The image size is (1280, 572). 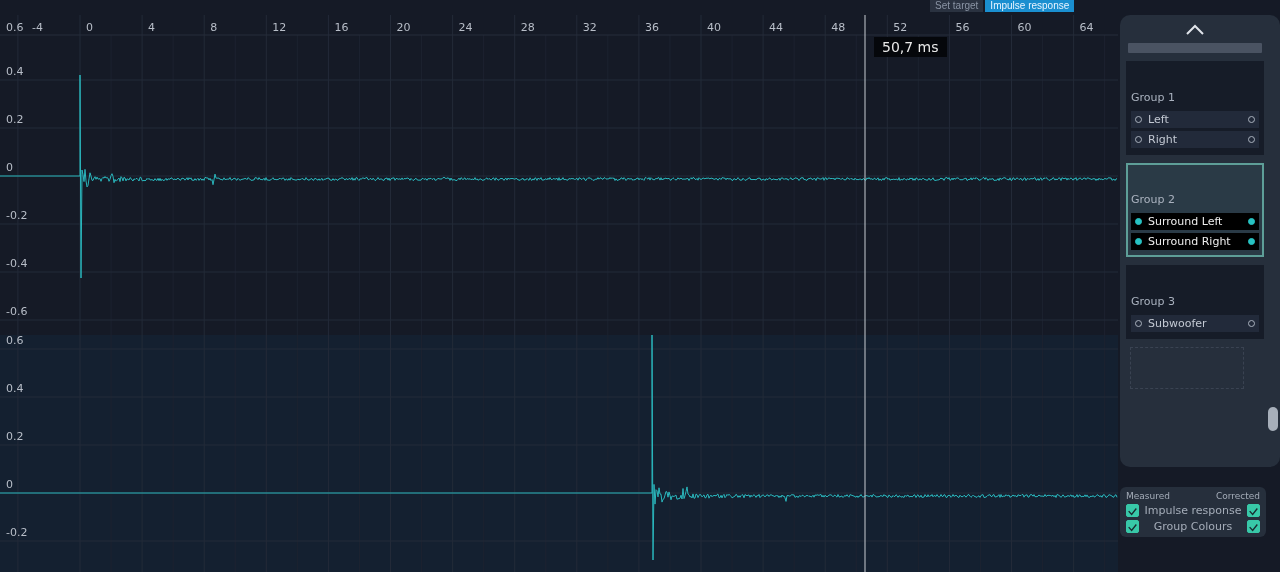 I want to click on tab: Set target, so click(x=957, y=6).